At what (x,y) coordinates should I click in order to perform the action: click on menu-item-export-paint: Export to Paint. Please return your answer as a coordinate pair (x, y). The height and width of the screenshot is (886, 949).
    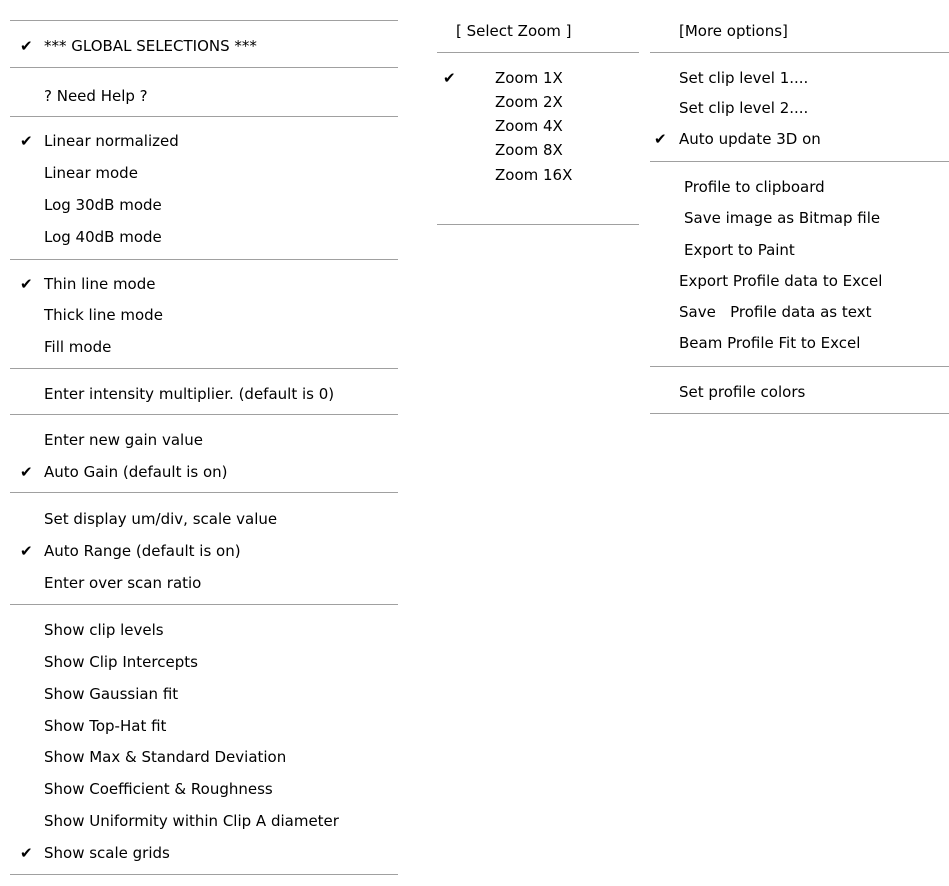
    Looking at the image, I should click on (739, 250).